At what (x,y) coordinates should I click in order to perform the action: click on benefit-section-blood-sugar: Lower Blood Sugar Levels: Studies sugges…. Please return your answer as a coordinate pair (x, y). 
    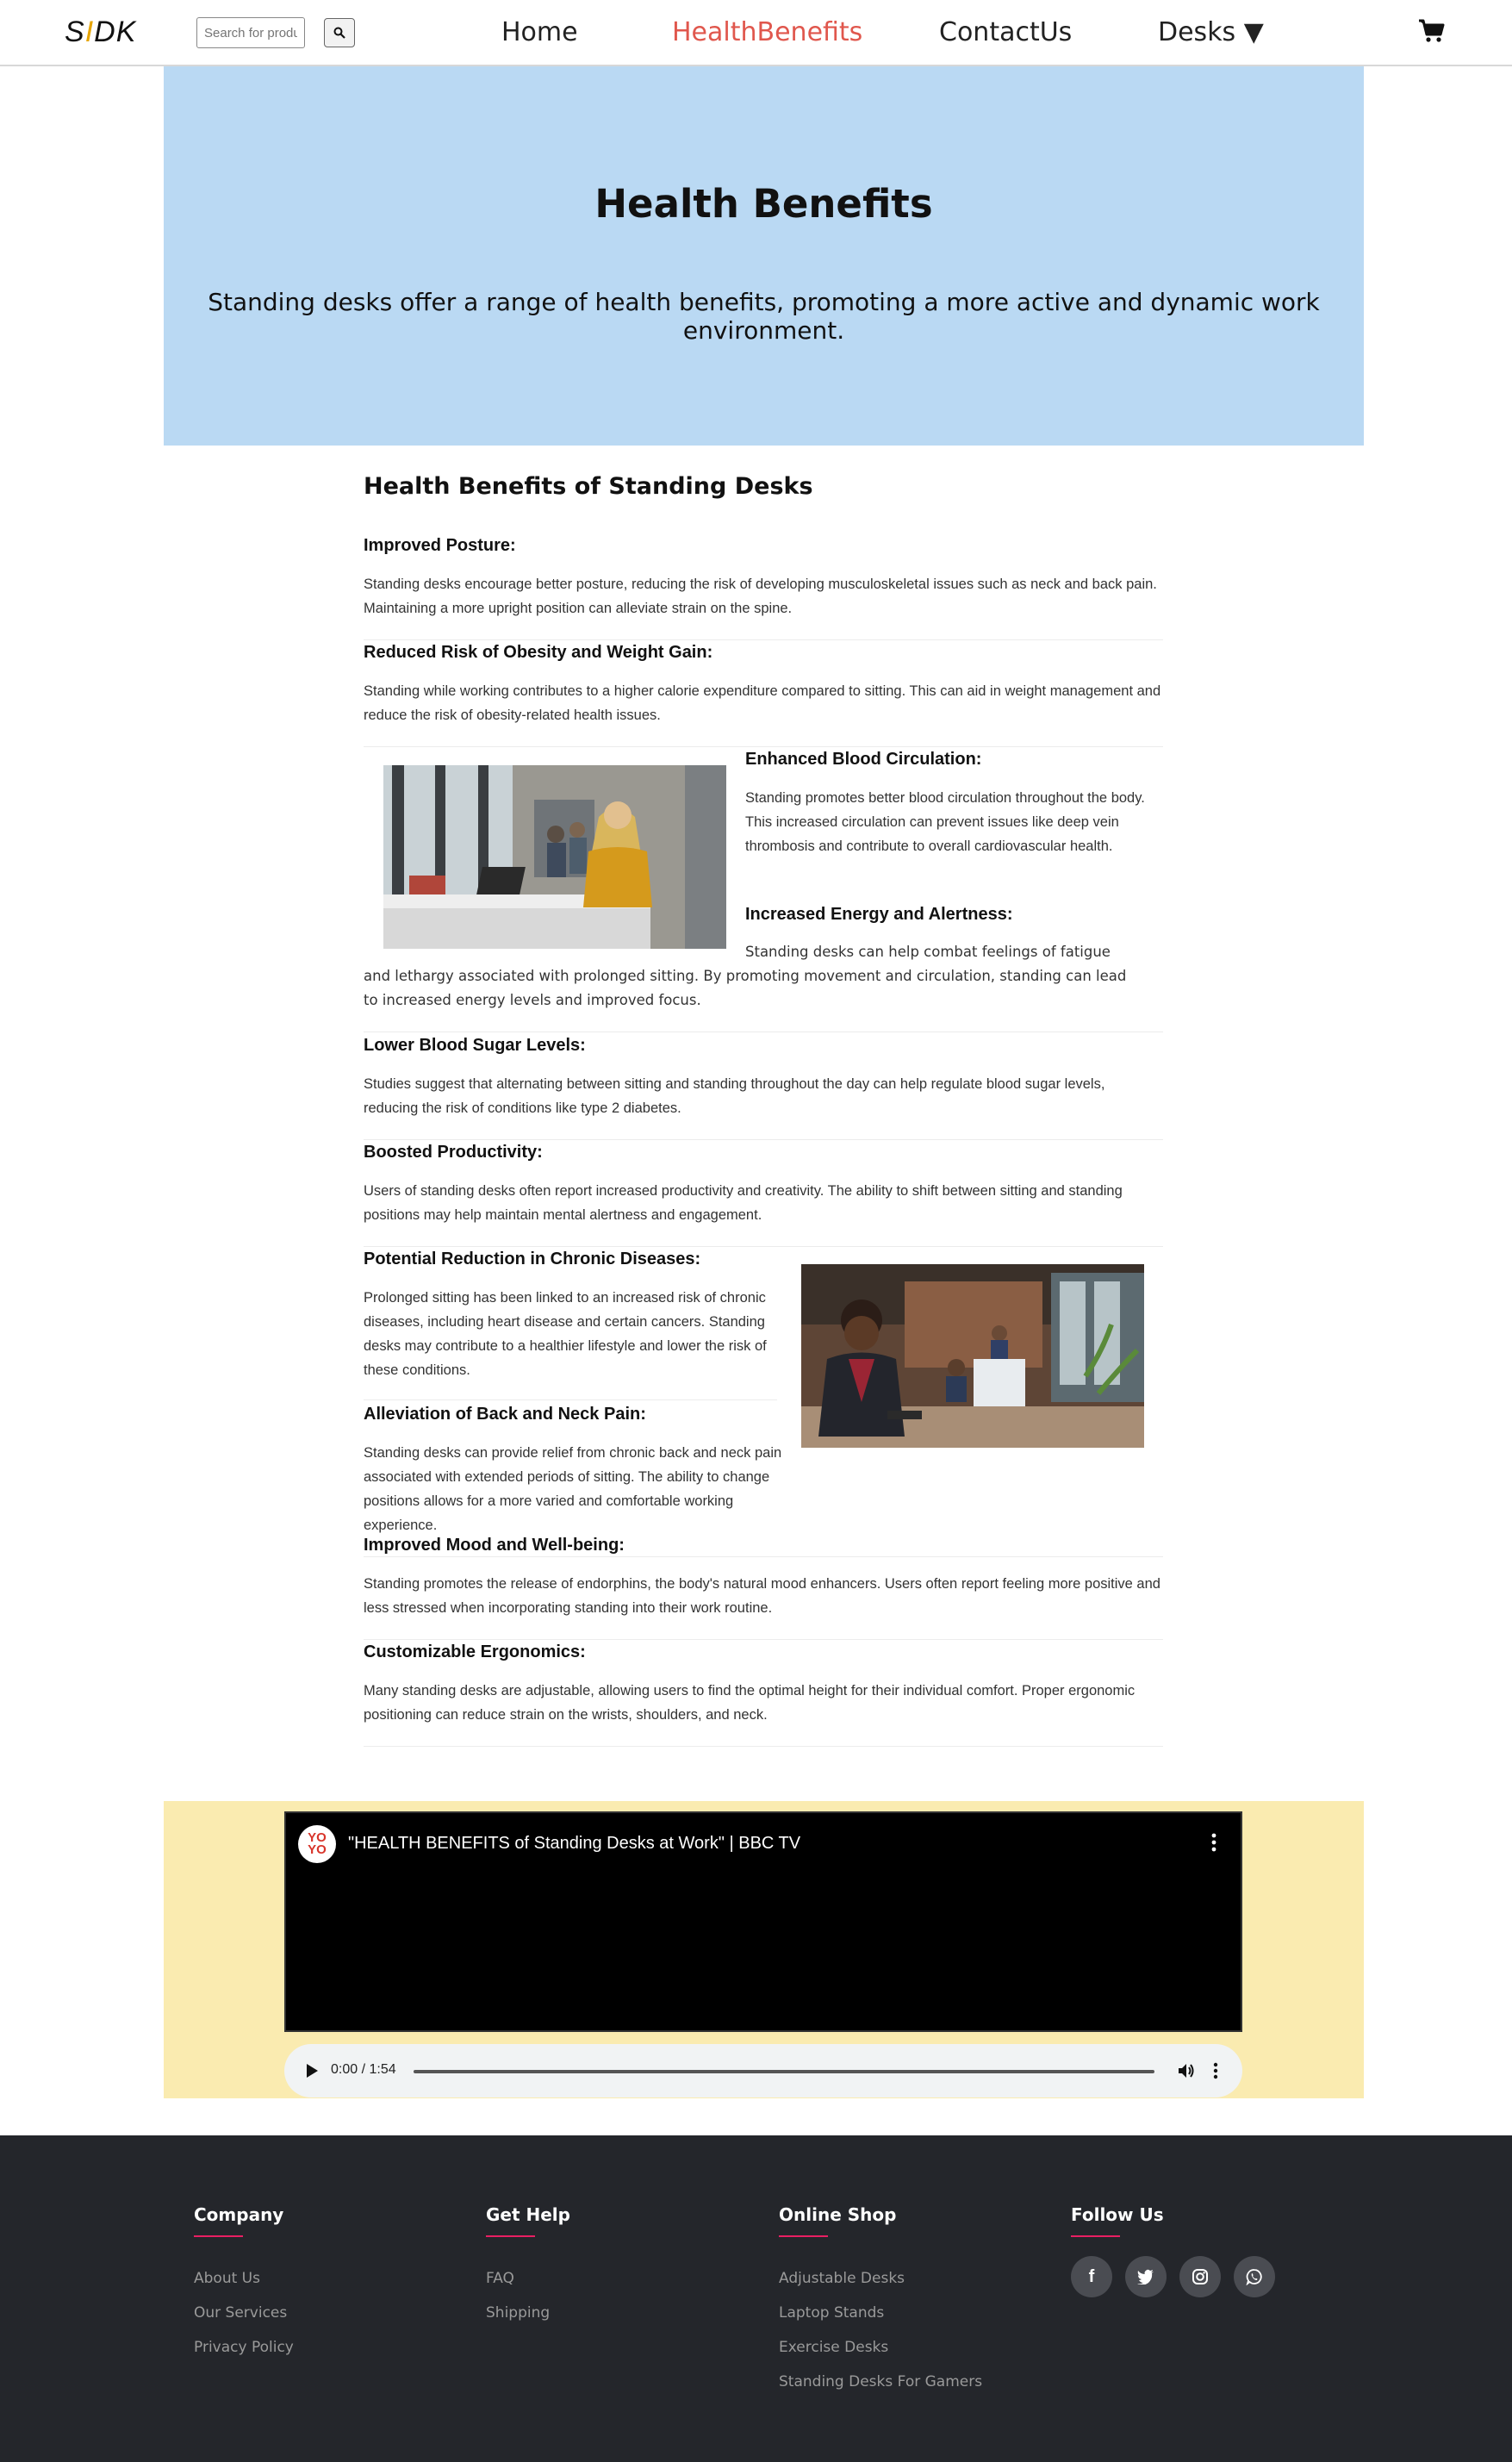
    Looking at the image, I should click on (764, 1087).